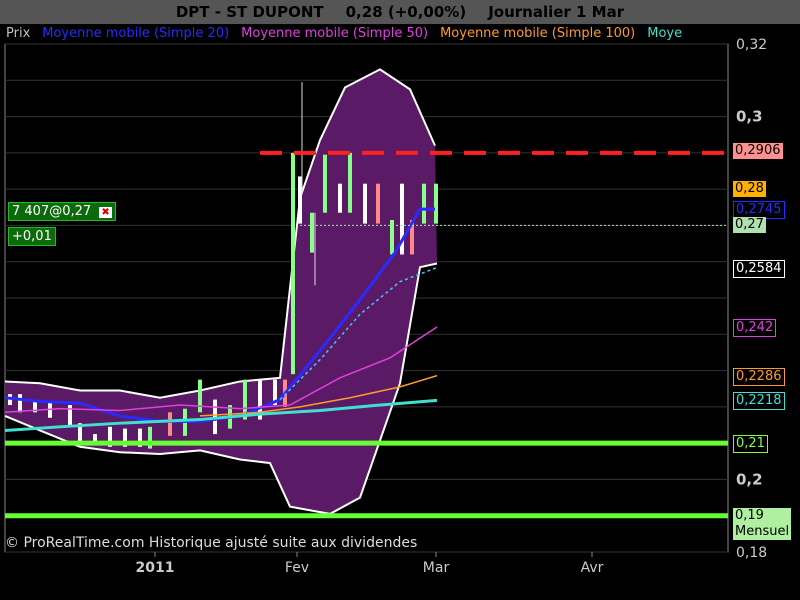 Image resolution: width=800 pixels, height=600 pixels. Describe the element at coordinates (664, 33) in the screenshot. I see `legend-item: Moye` at that location.